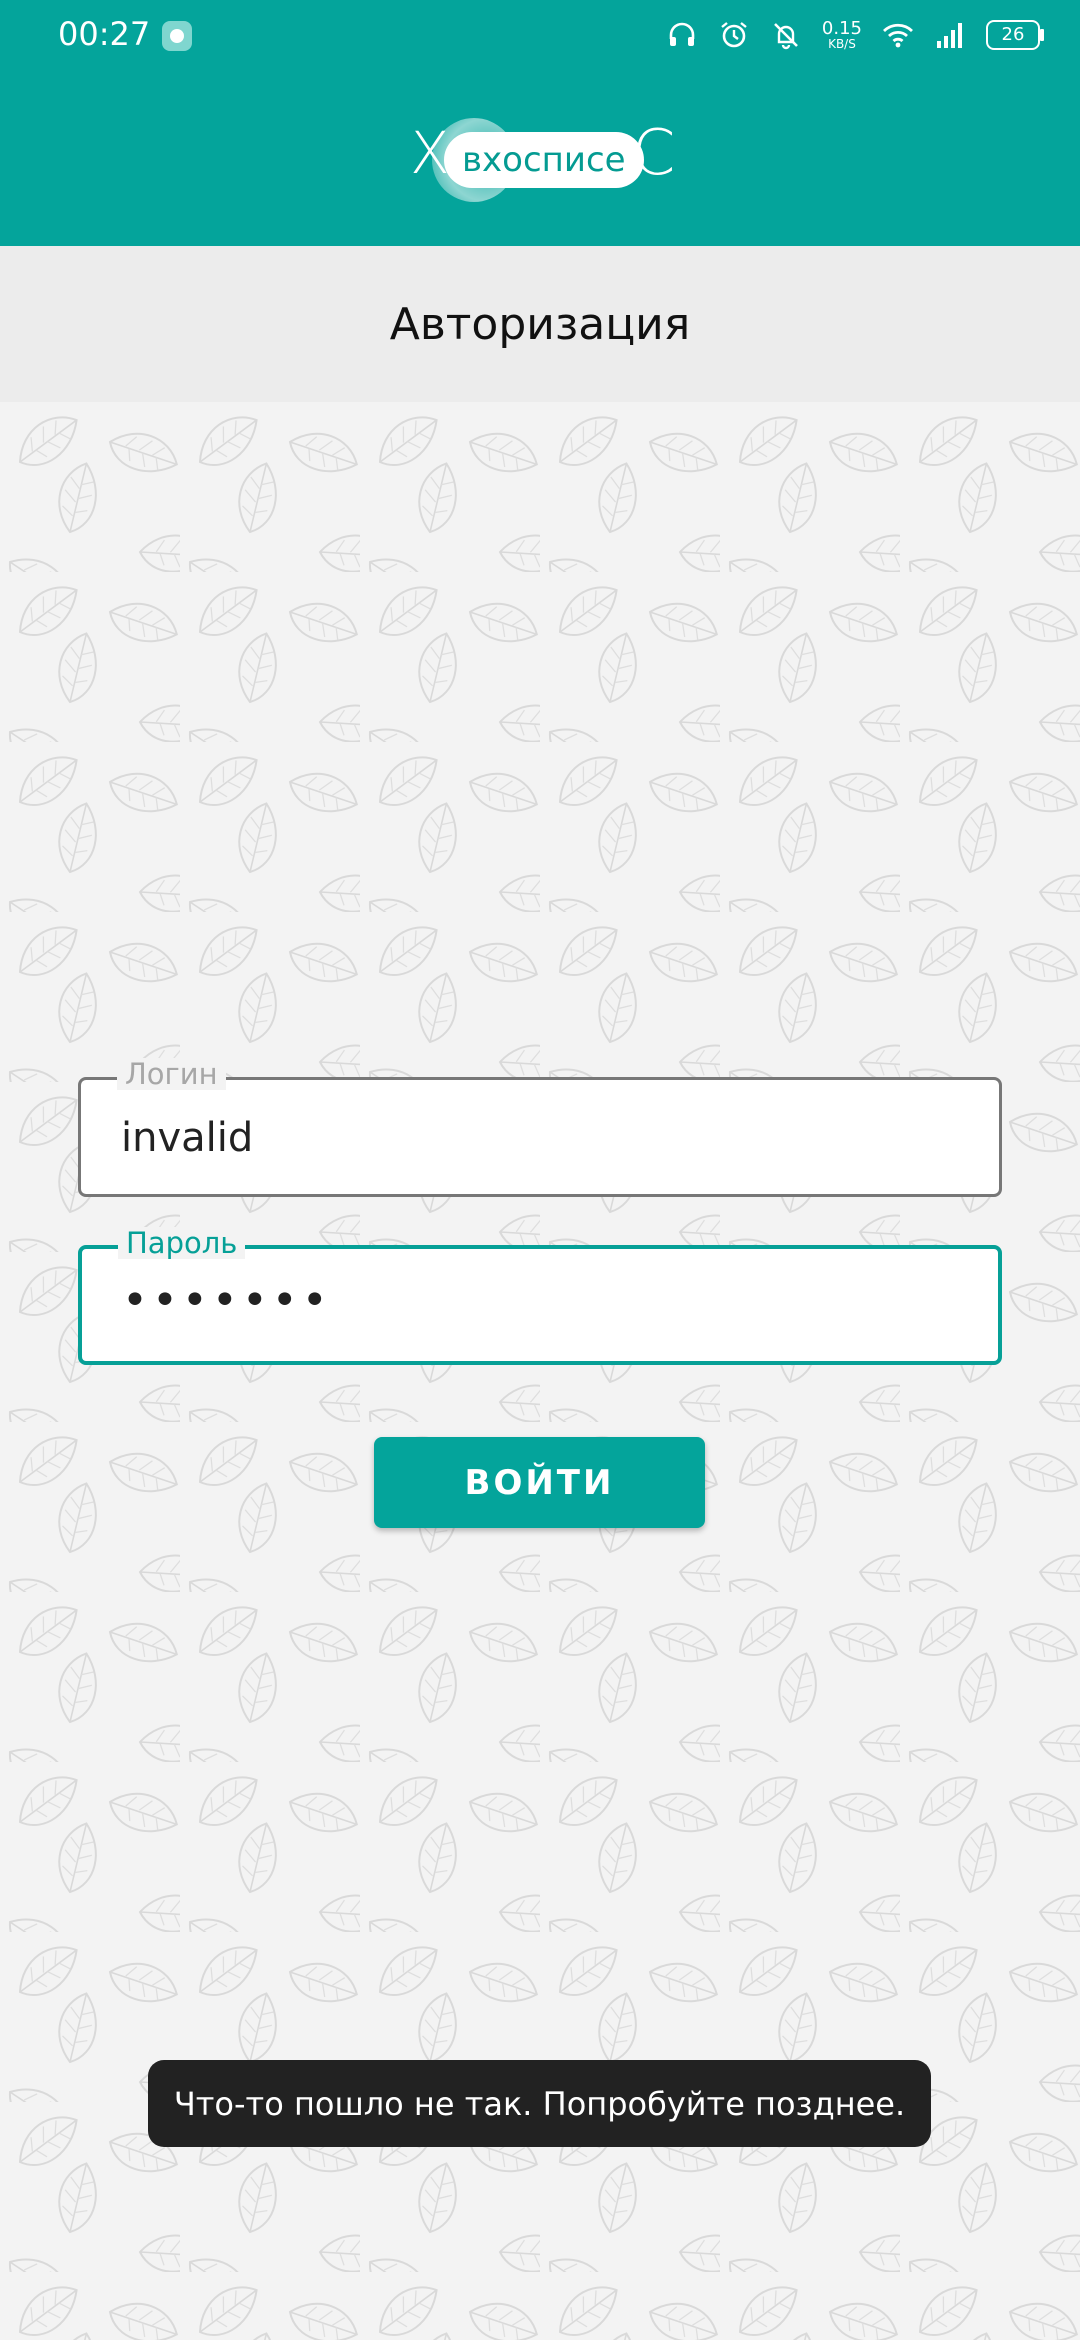 The height and width of the screenshot is (2340, 1080). What do you see at coordinates (177, 36) in the screenshot?
I see `message-icon` at bounding box center [177, 36].